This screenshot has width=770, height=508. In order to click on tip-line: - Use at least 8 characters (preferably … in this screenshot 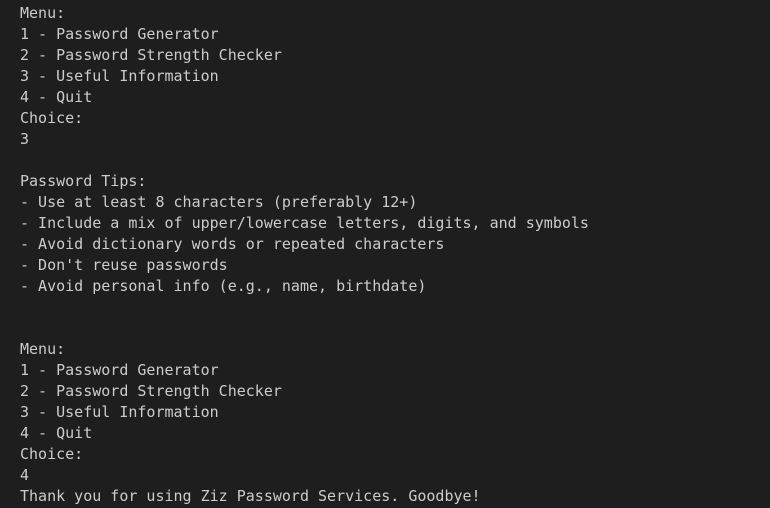, I will do `click(219, 202)`.